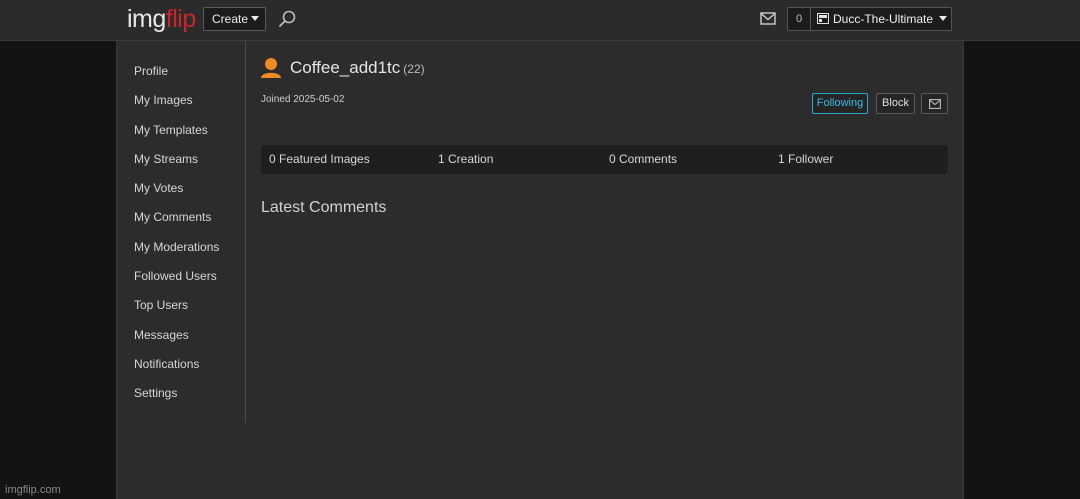 Image resolution: width=1080 pixels, height=499 pixels. What do you see at coordinates (161, 305) in the screenshot?
I see `sidebar-item-top-users: Top Users` at bounding box center [161, 305].